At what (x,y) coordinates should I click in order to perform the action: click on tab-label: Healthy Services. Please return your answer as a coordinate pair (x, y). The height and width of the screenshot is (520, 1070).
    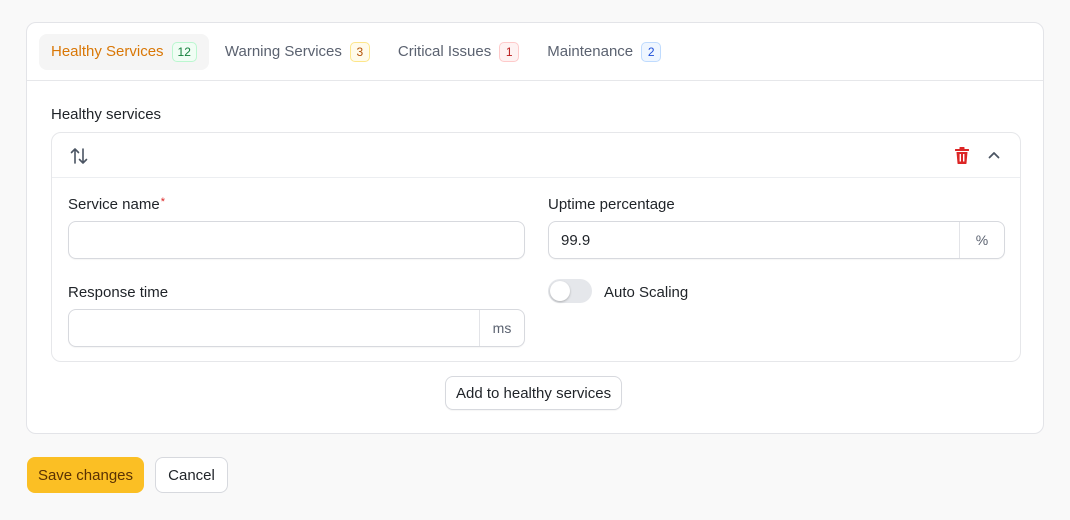
    Looking at the image, I should click on (107, 51).